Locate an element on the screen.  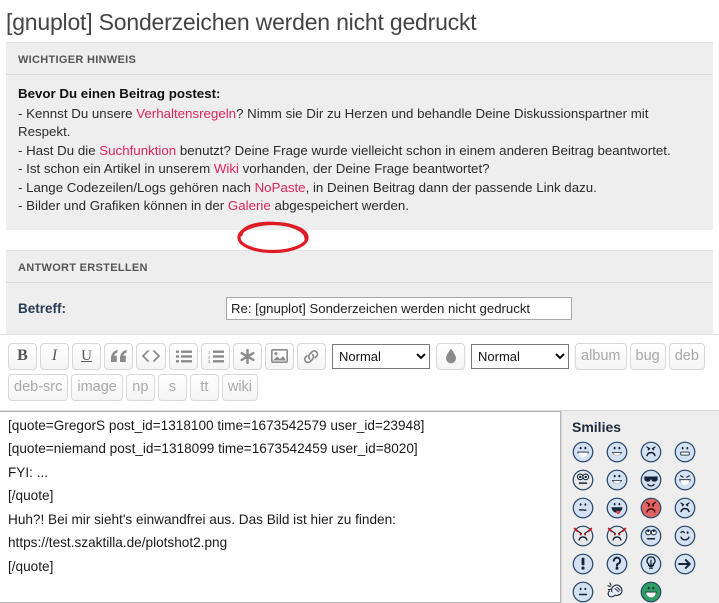
notice-text: - Bilder und Grafiken können in der is located at coordinates (123, 205).